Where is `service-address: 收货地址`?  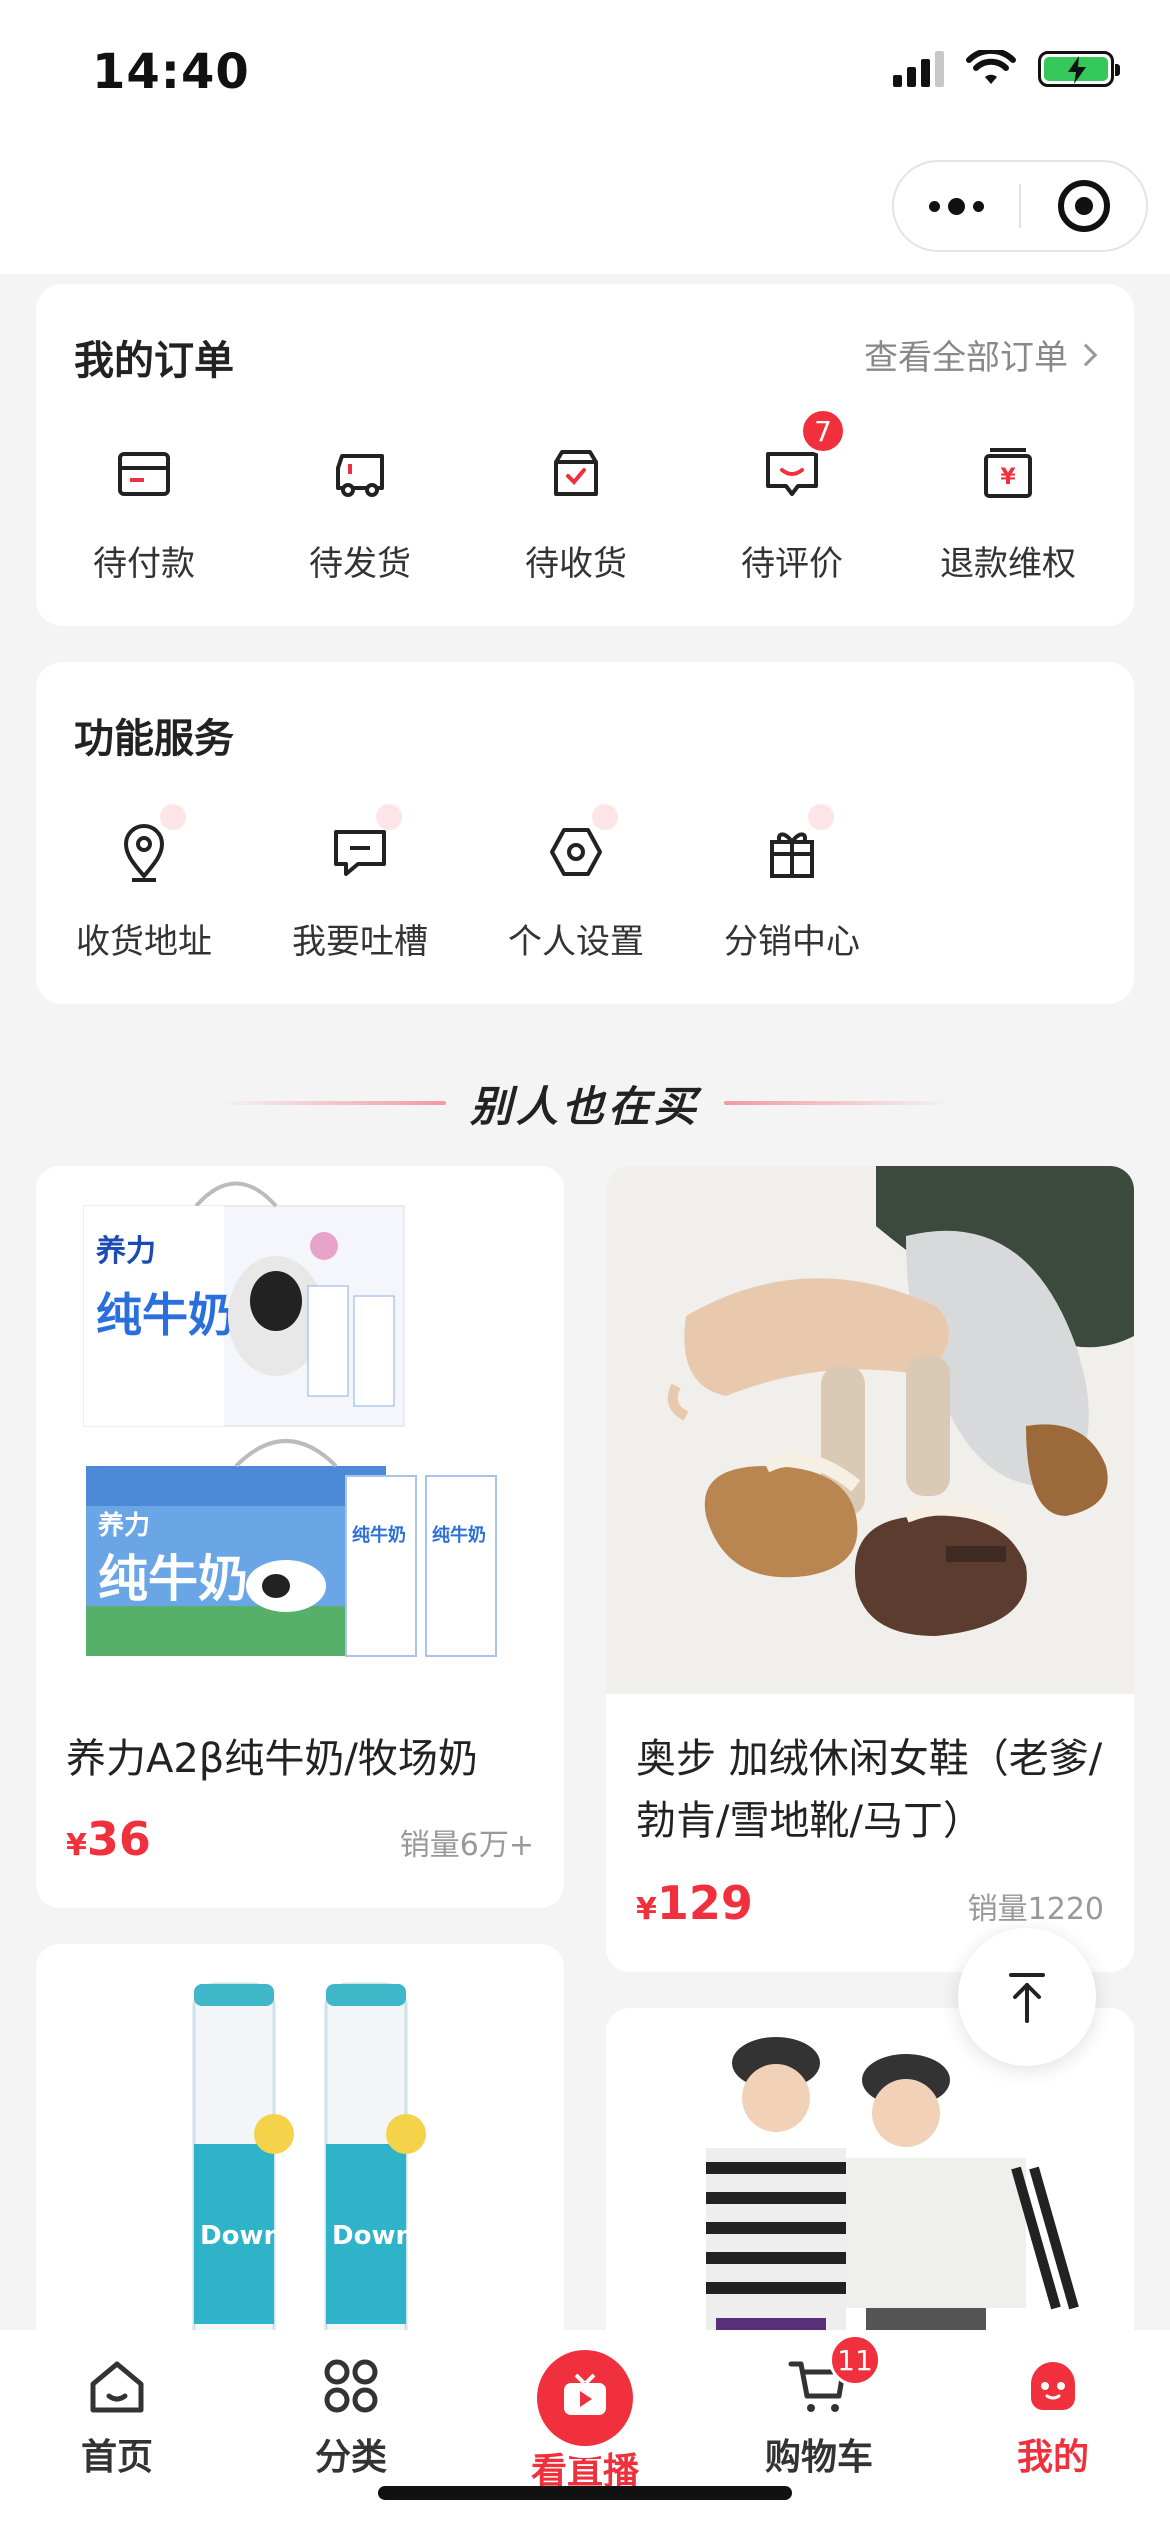
service-address: 收货地址 is located at coordinates (144, 883).